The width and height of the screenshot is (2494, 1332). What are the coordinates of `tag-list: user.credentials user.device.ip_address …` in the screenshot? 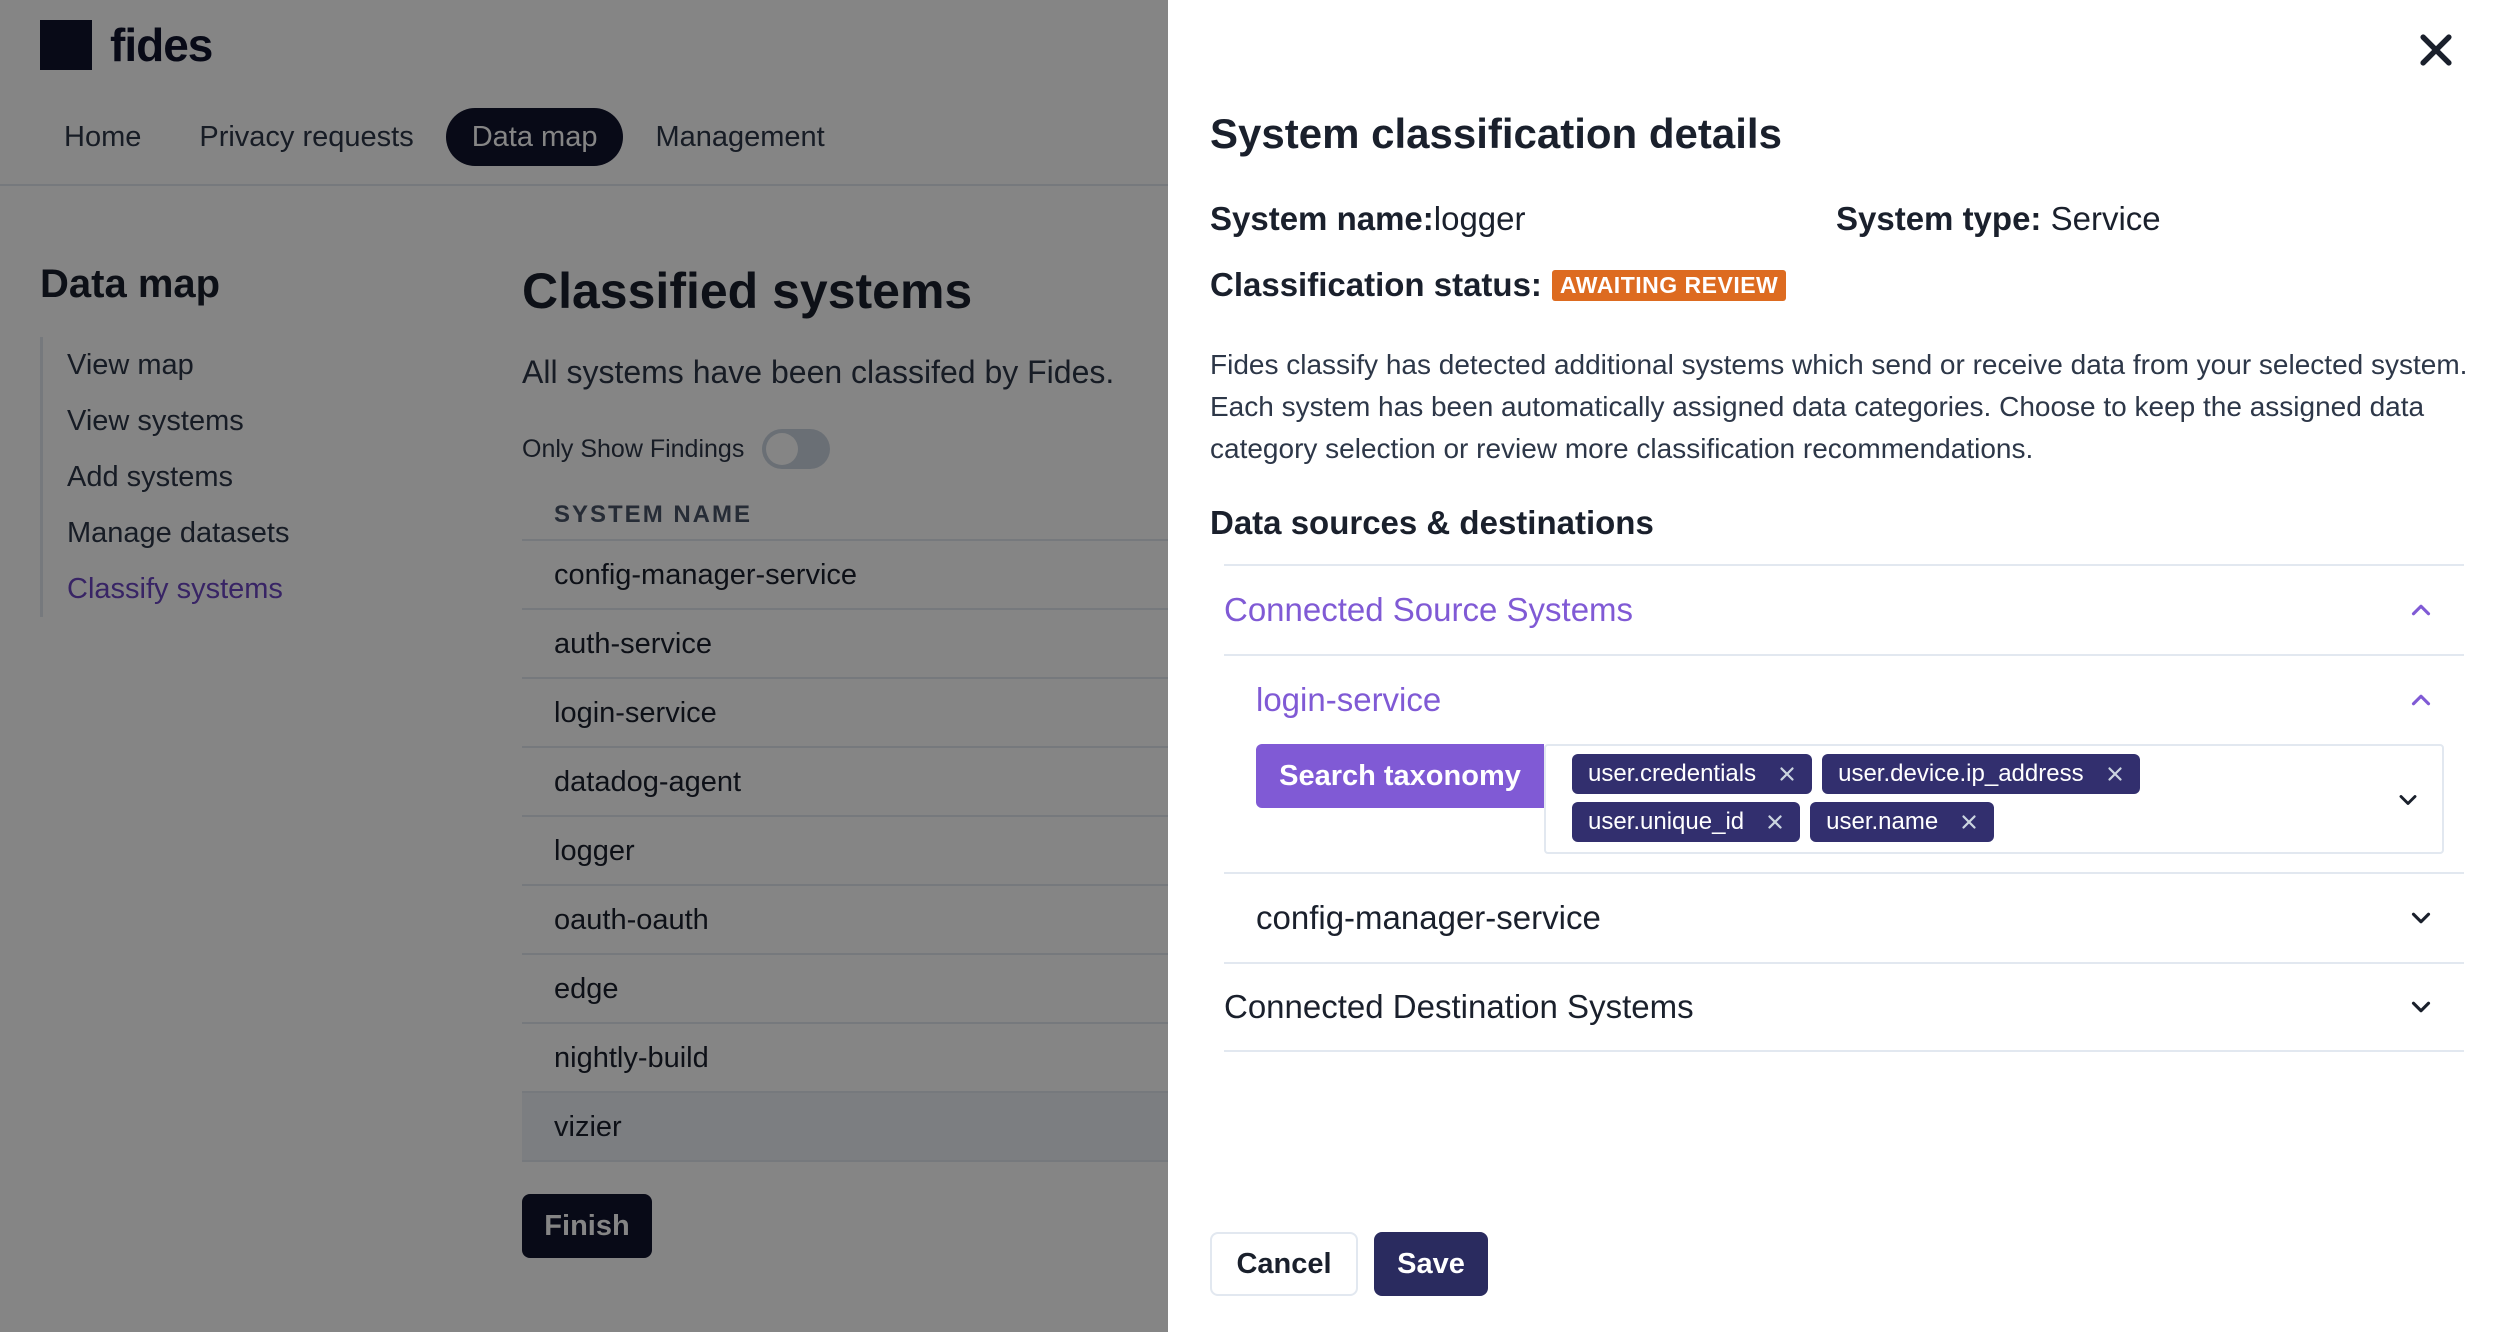 It's located at (1912, 798).